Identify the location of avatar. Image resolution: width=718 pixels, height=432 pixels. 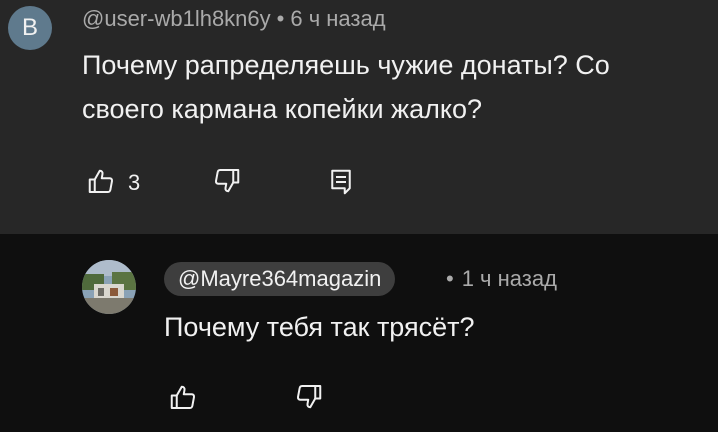
(109, 287).